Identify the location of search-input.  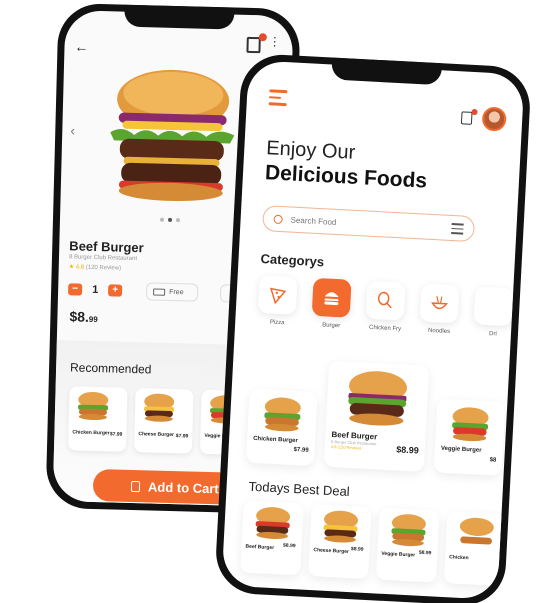
(360, 223).